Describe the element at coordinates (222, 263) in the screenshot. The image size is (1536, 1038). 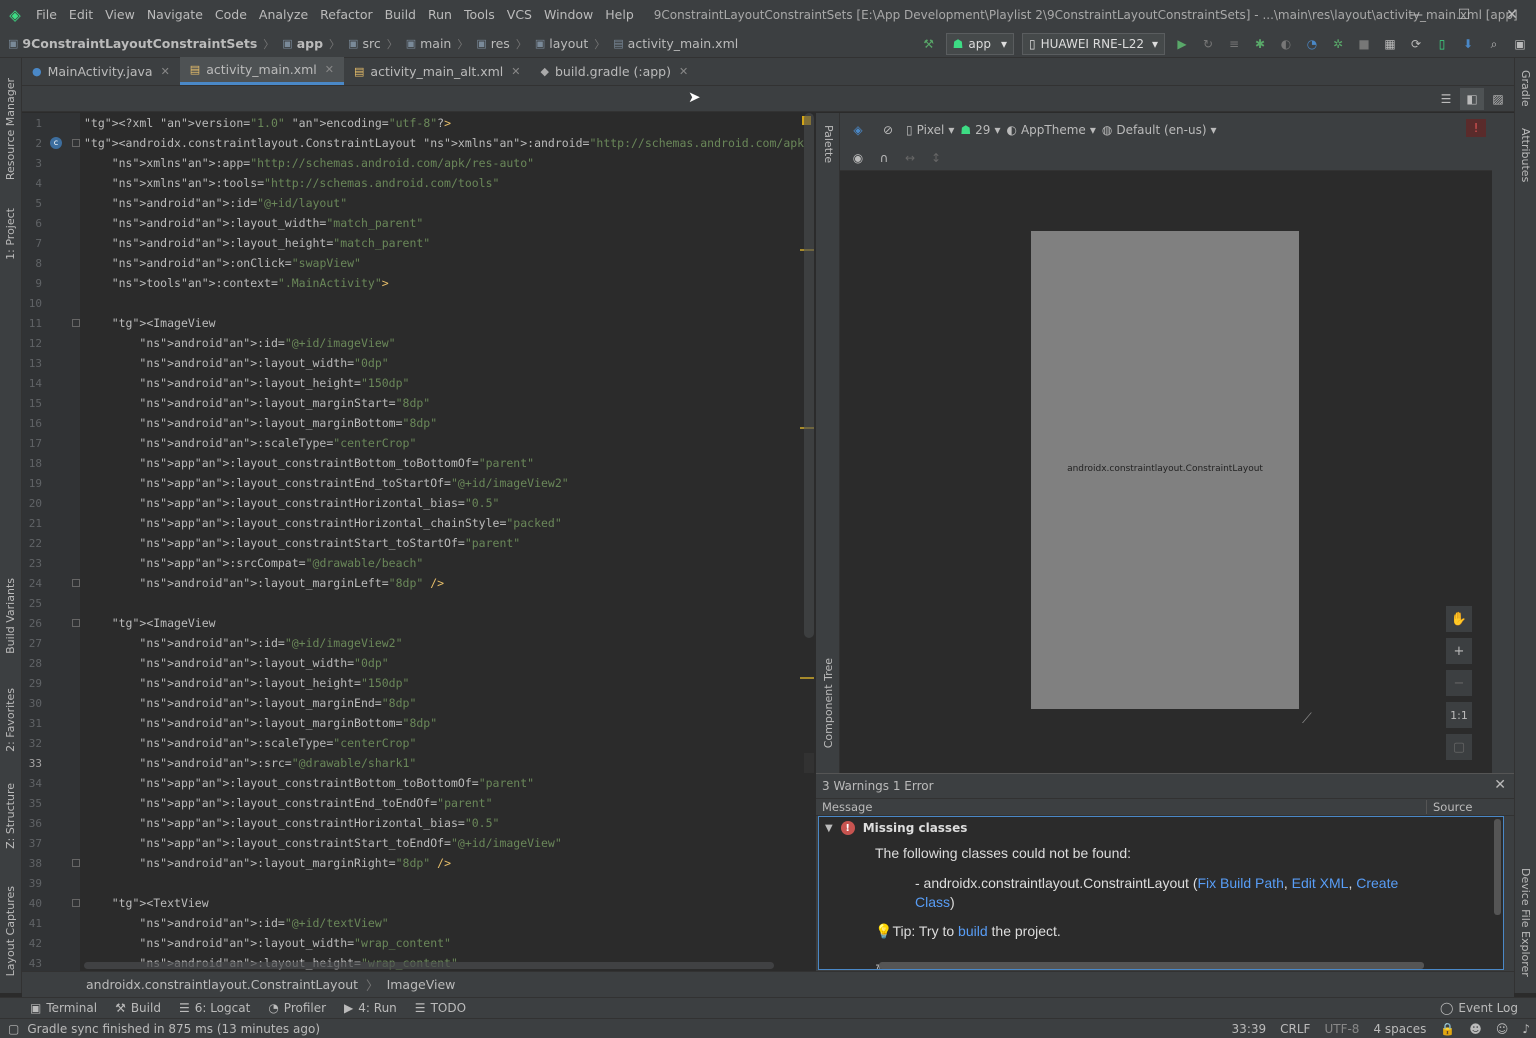
I see `code-line: "ns">android"an">:onClick="swapView"` at that location.